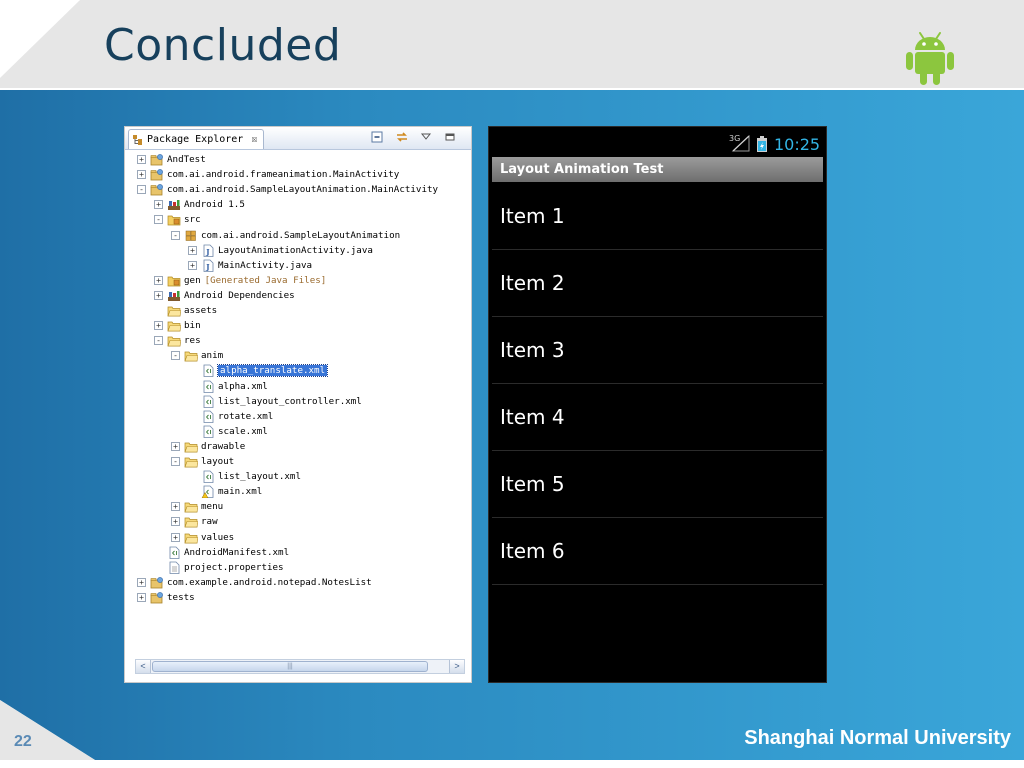 Image resolution: width=1024 pixels, height=768 pixels. I want to click on view-menu-icon, so click(426, 137).